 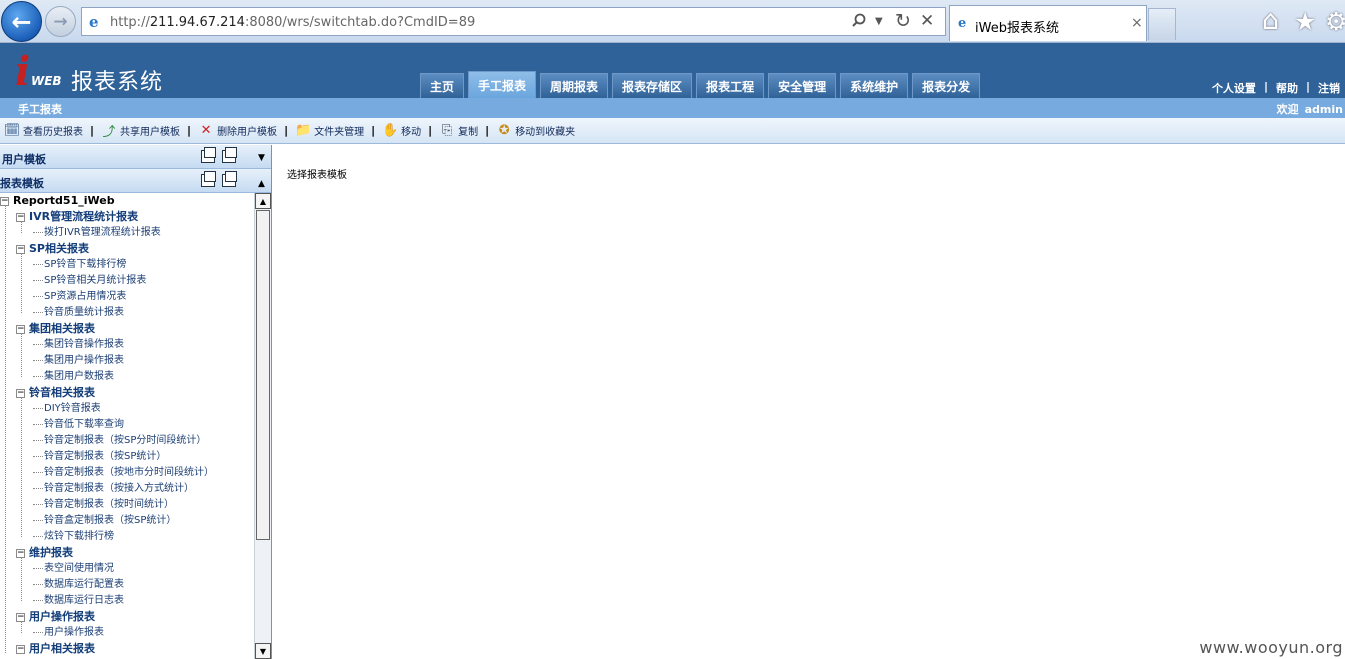 I want to click on nav-tab-1: 手工报表, so click(x=502, y=84).